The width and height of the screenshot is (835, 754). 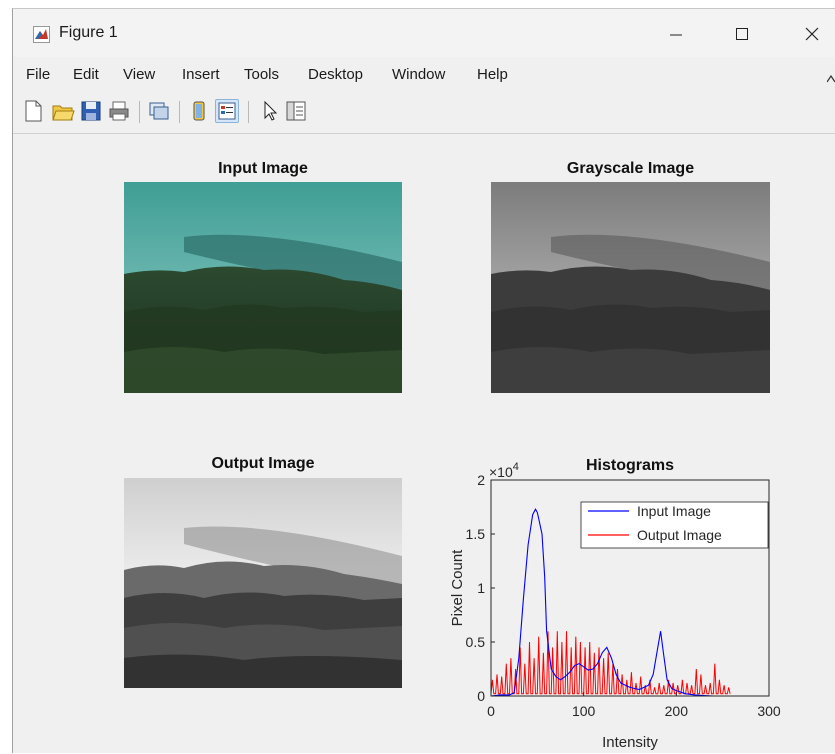 I want to click on property-inspector-icon, so click(x=296, y=111).